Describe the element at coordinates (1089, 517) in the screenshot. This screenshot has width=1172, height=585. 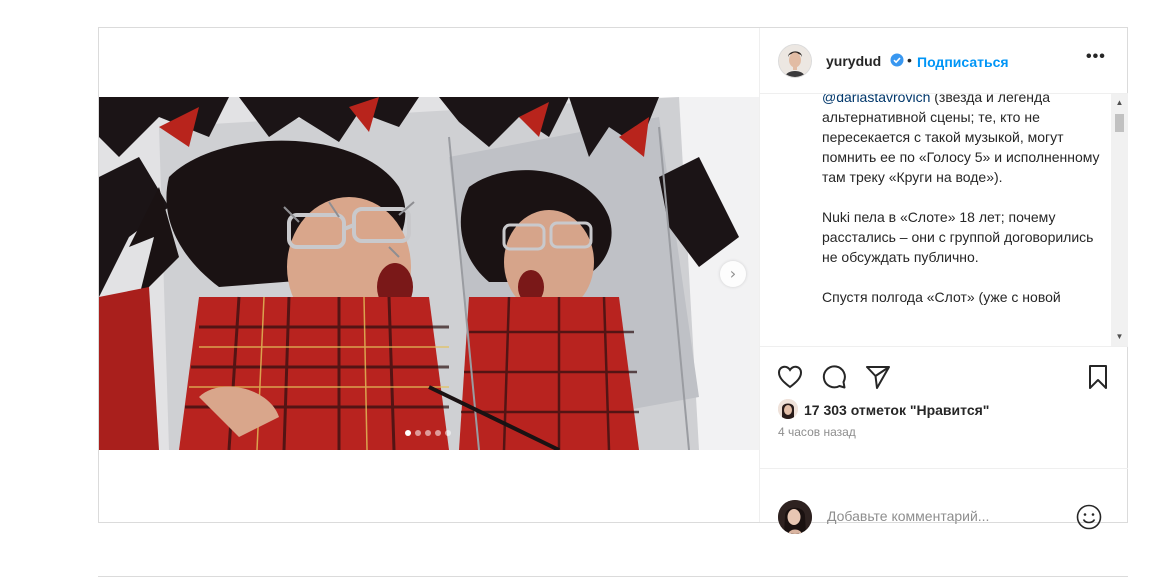
I see `smiley-icon` at that location.